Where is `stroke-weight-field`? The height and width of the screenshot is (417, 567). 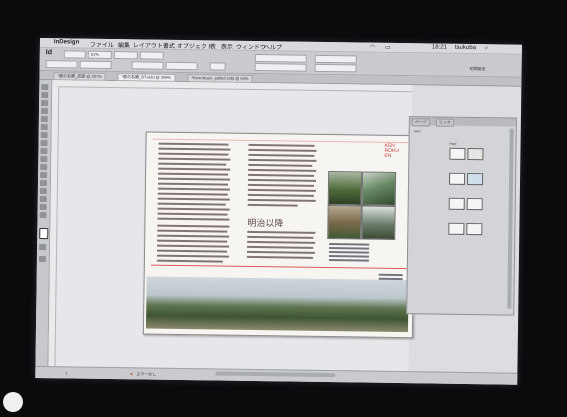 stroke-weight-field is located at coordinates (335, 59).